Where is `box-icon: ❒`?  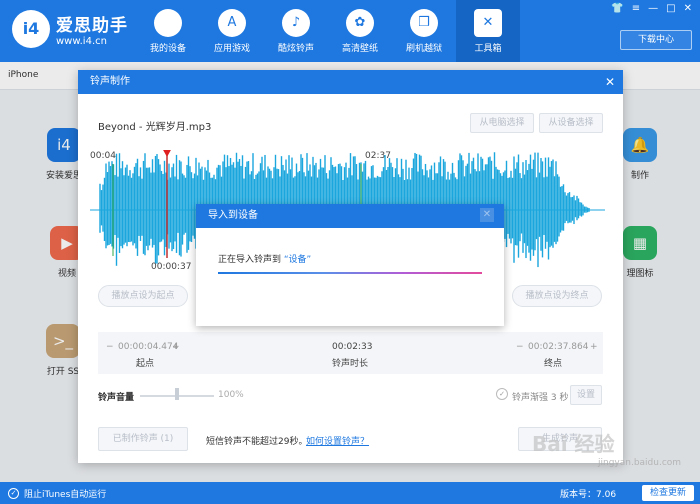 box-icon: ❒ is located at coordinates (424, 22).